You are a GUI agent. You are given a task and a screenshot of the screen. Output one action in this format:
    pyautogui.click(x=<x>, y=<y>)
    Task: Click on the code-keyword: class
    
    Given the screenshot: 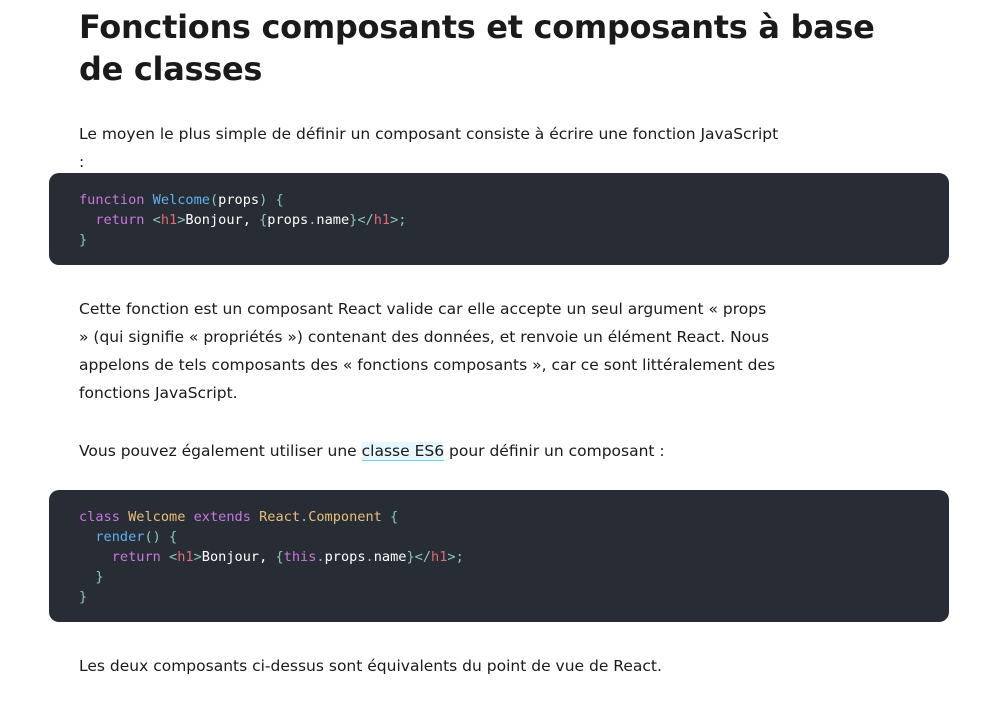 What is the action you would take?
    pyautogui.click(x=99, y=517)
    